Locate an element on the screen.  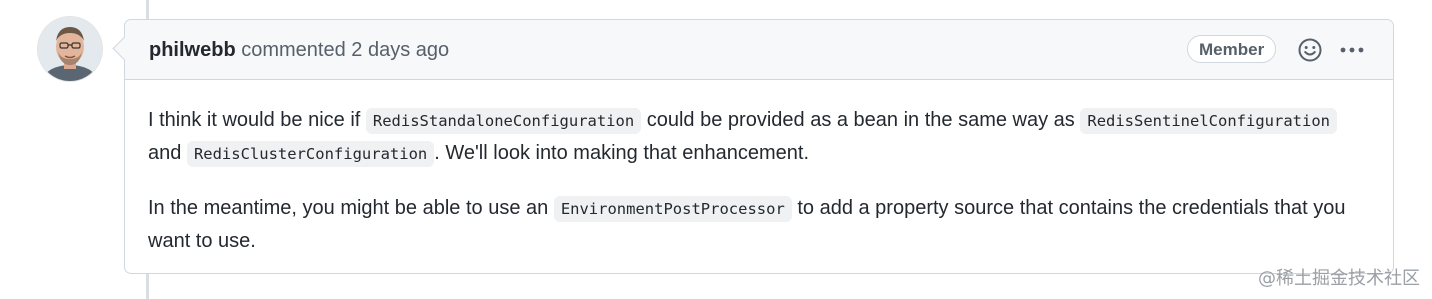
author-link: philwebb is located at coordinates (192, 50).